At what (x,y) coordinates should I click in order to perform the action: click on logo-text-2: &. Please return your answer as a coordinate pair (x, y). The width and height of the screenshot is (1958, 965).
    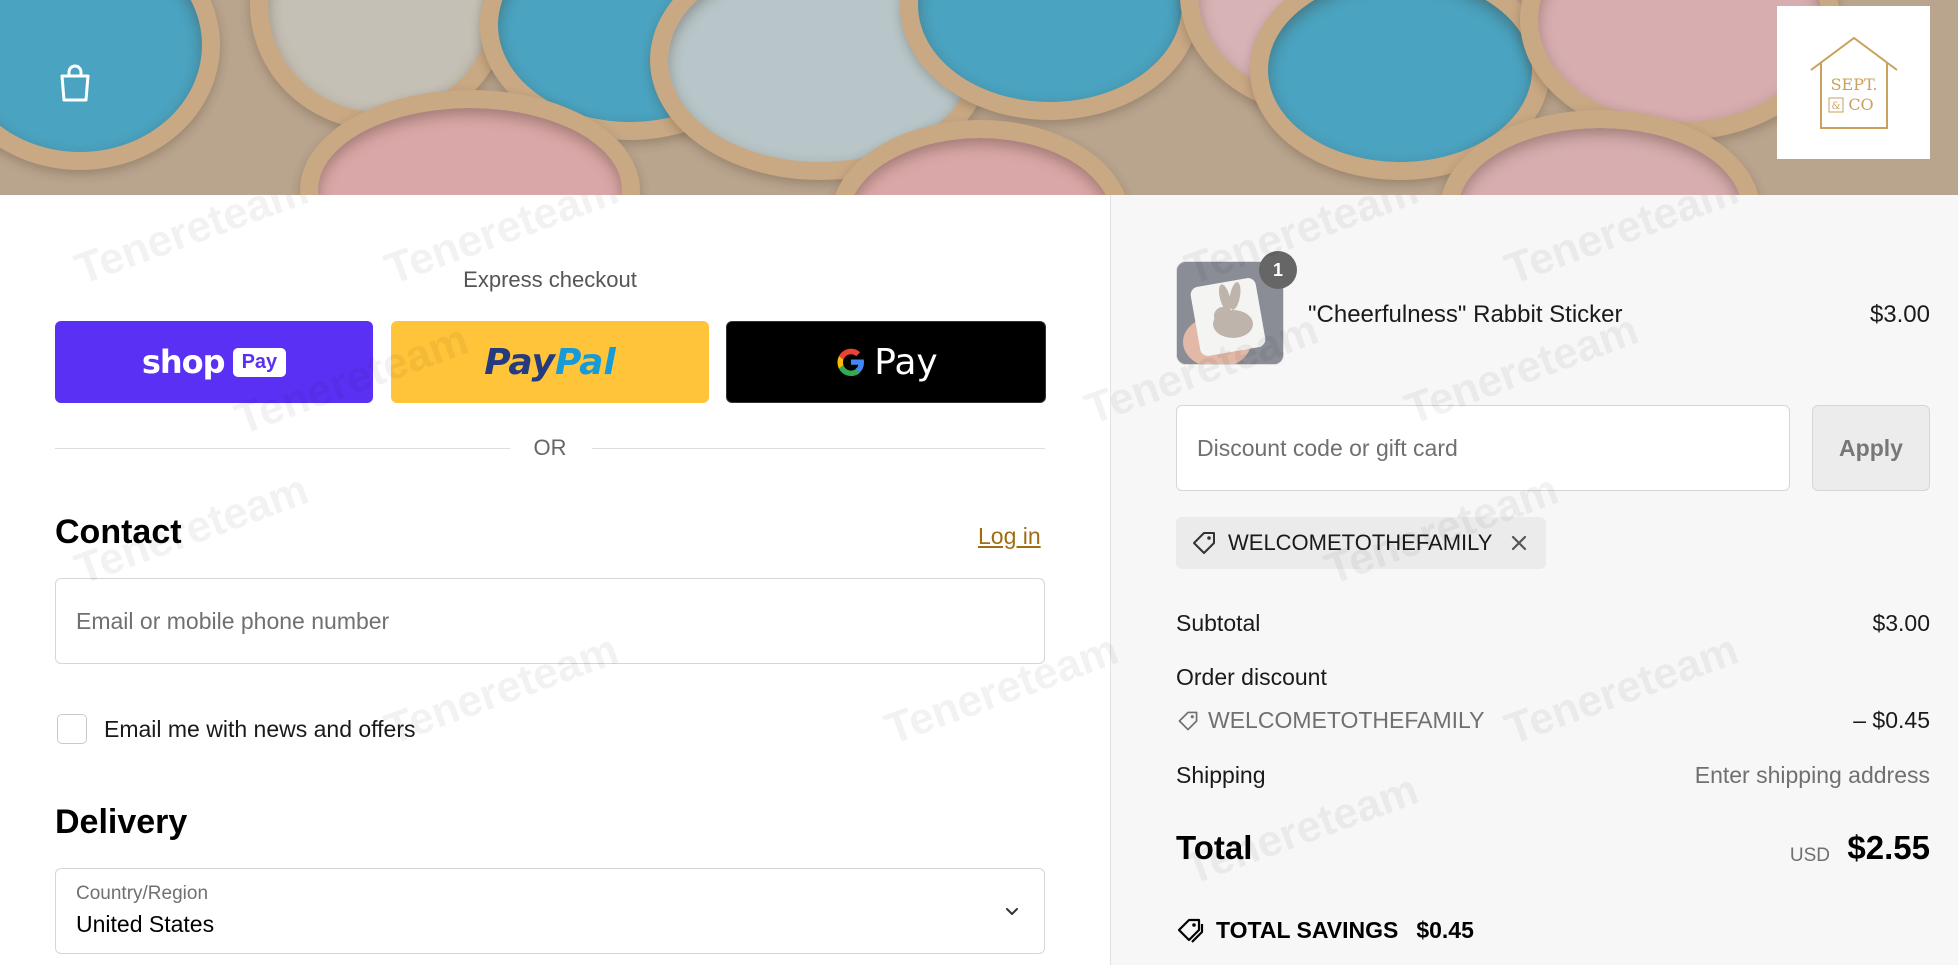
    Looking at the image, I should click on (1835, 106).